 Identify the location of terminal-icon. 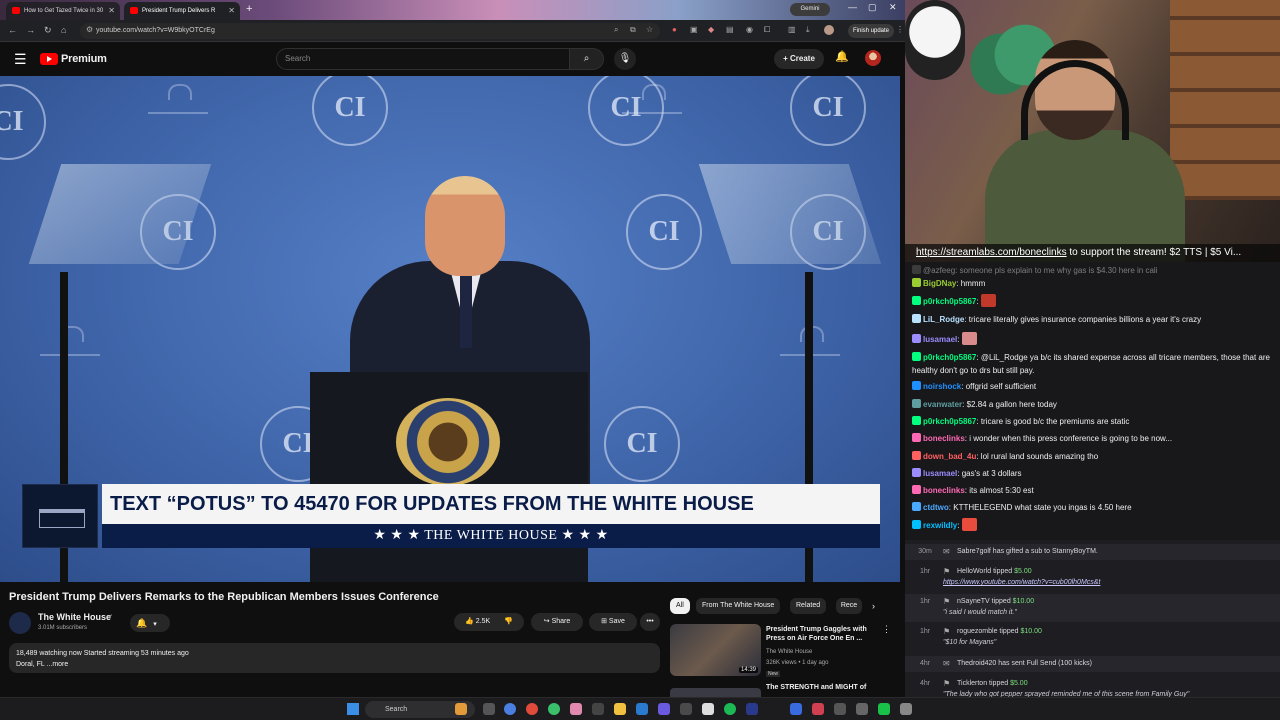
(598, 709).